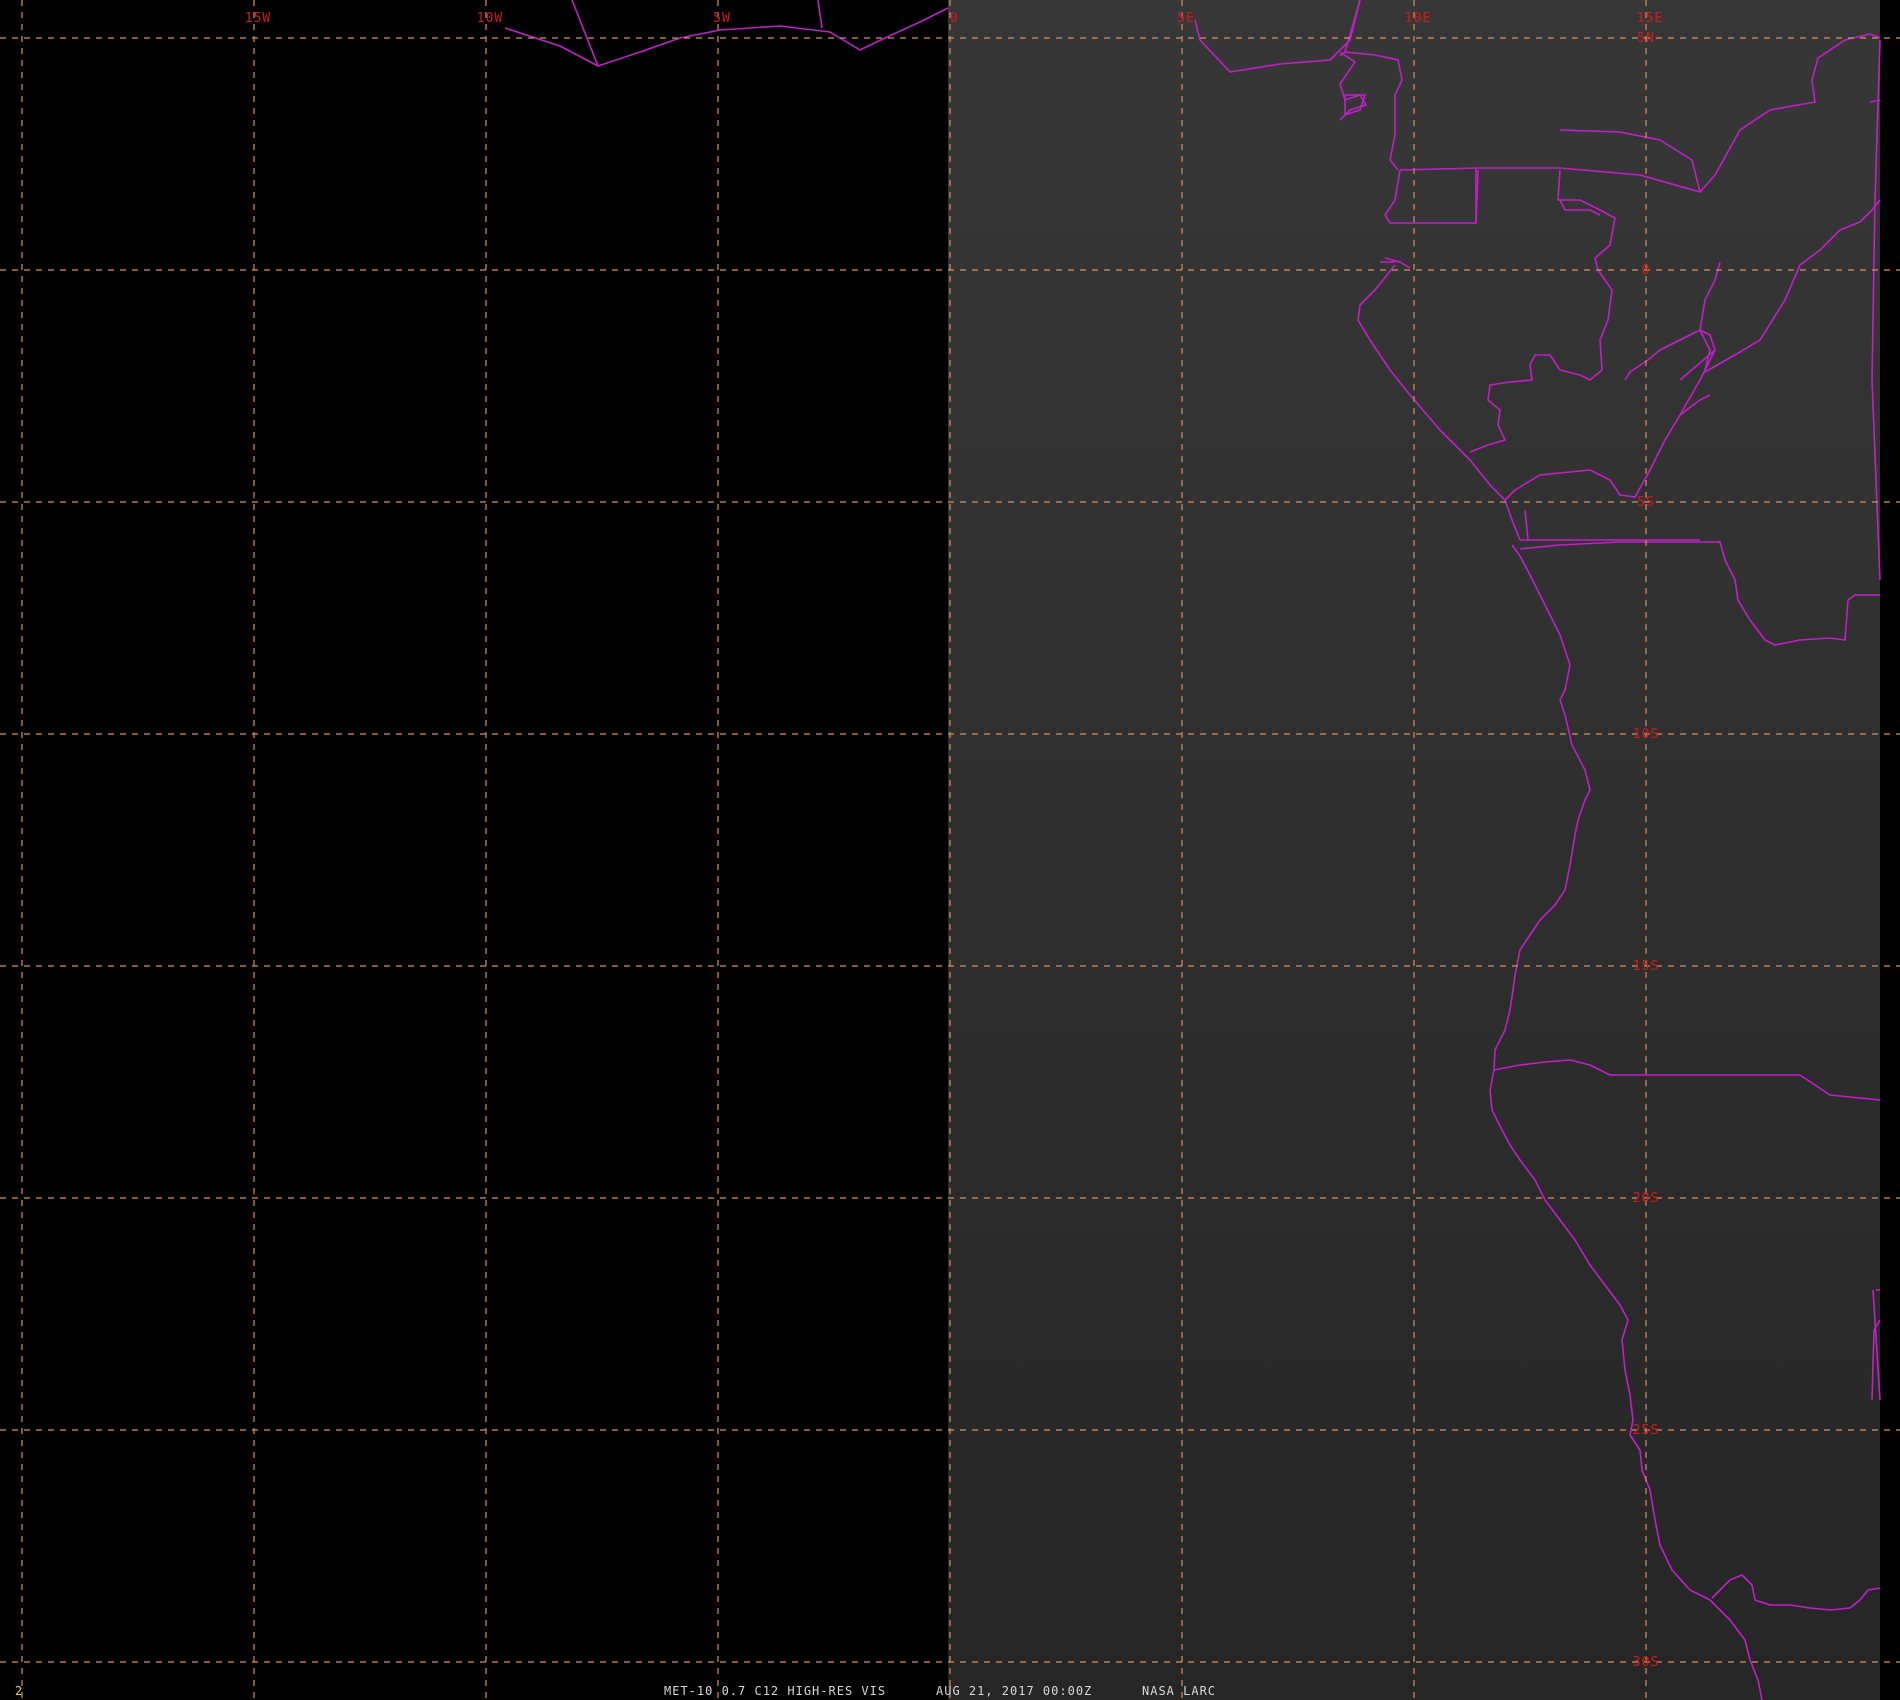 This screenshot has width=1900, height=1700. Describe the element at coordinates (1646, 502) in the screenshot. I see `lat-label: 5S` at that location.